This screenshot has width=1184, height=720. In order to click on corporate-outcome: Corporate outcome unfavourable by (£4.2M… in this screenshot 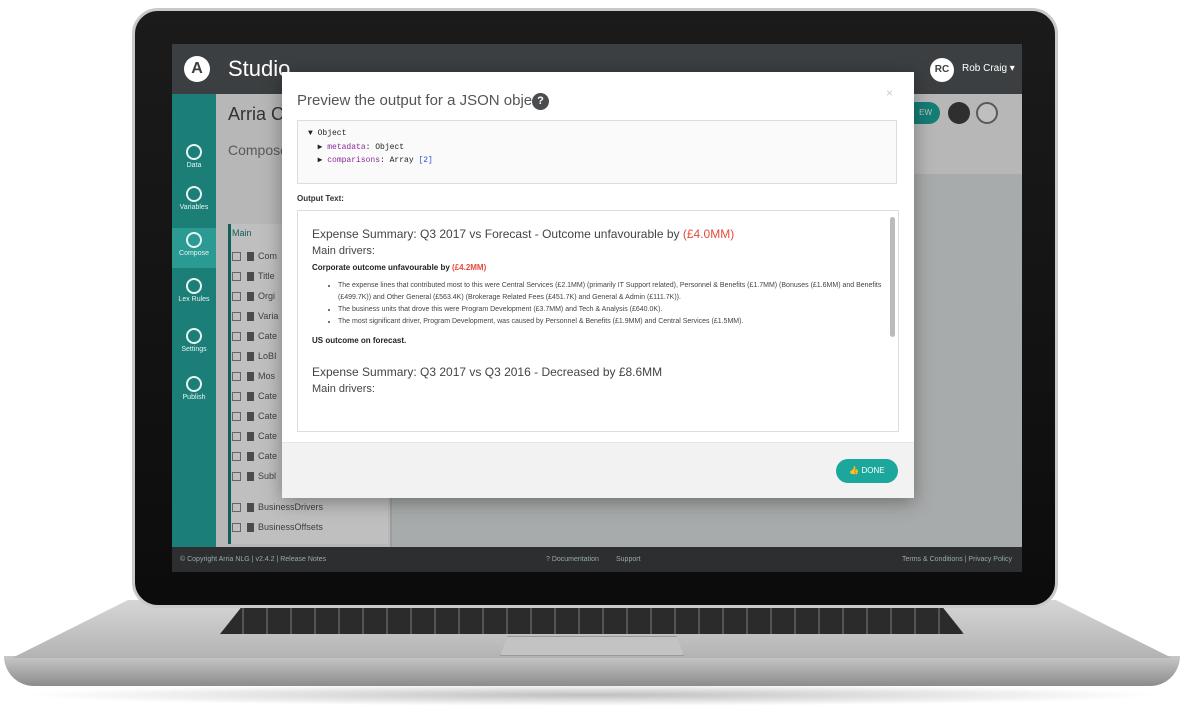, I will do `click(399, 267)`.